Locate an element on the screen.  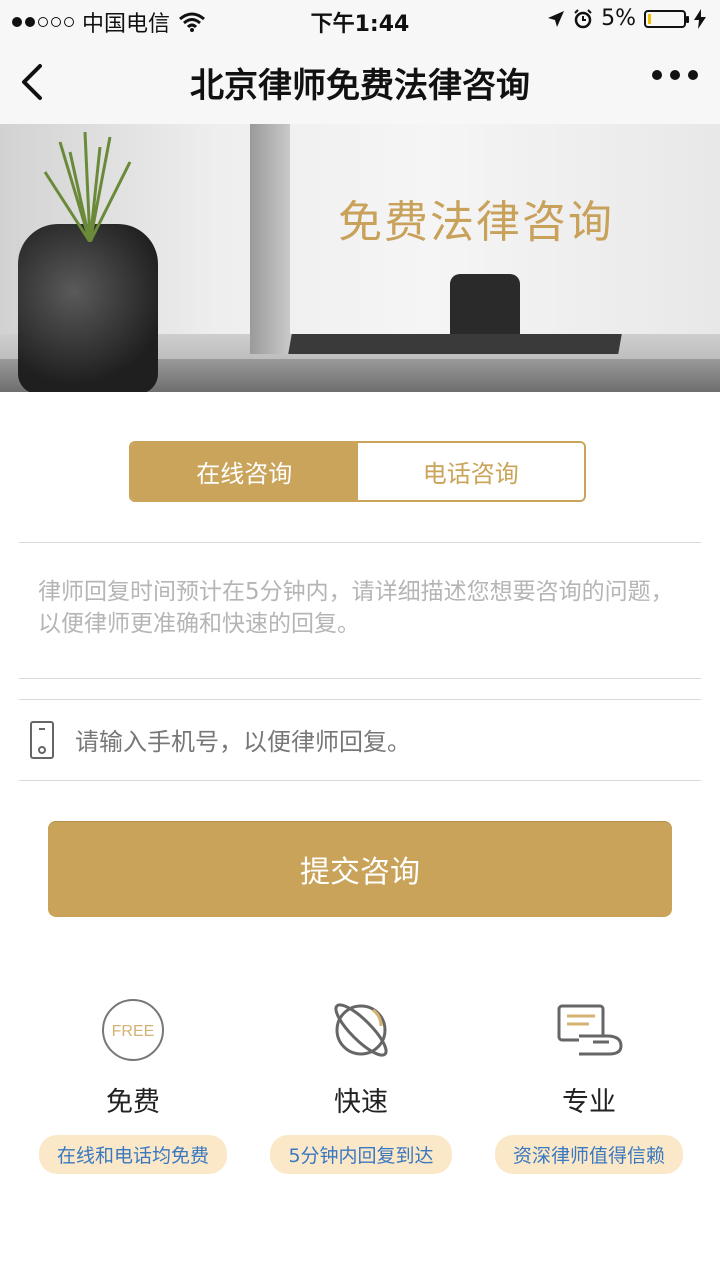
feature-badge: 在线和电话均免费 is located at coordinates (132, 1154).